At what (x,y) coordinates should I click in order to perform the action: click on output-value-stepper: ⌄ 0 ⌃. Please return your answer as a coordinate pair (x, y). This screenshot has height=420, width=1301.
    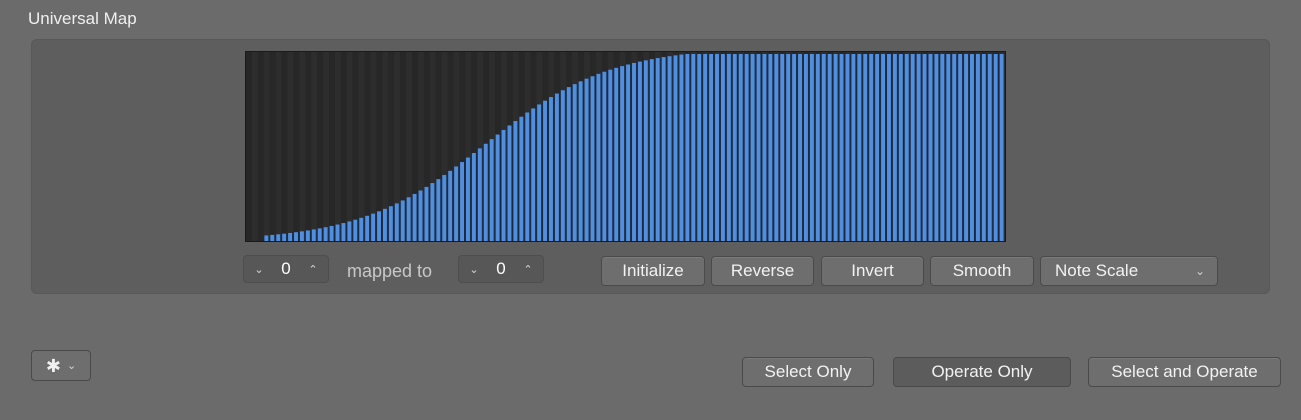
    Looking at the image, I should click on (501, 269).